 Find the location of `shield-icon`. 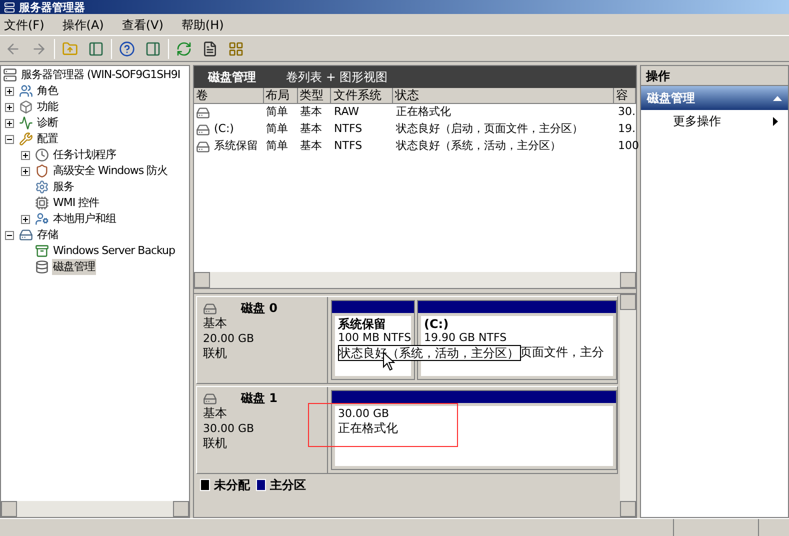

shield-icon is located at coordinates (42, 171).